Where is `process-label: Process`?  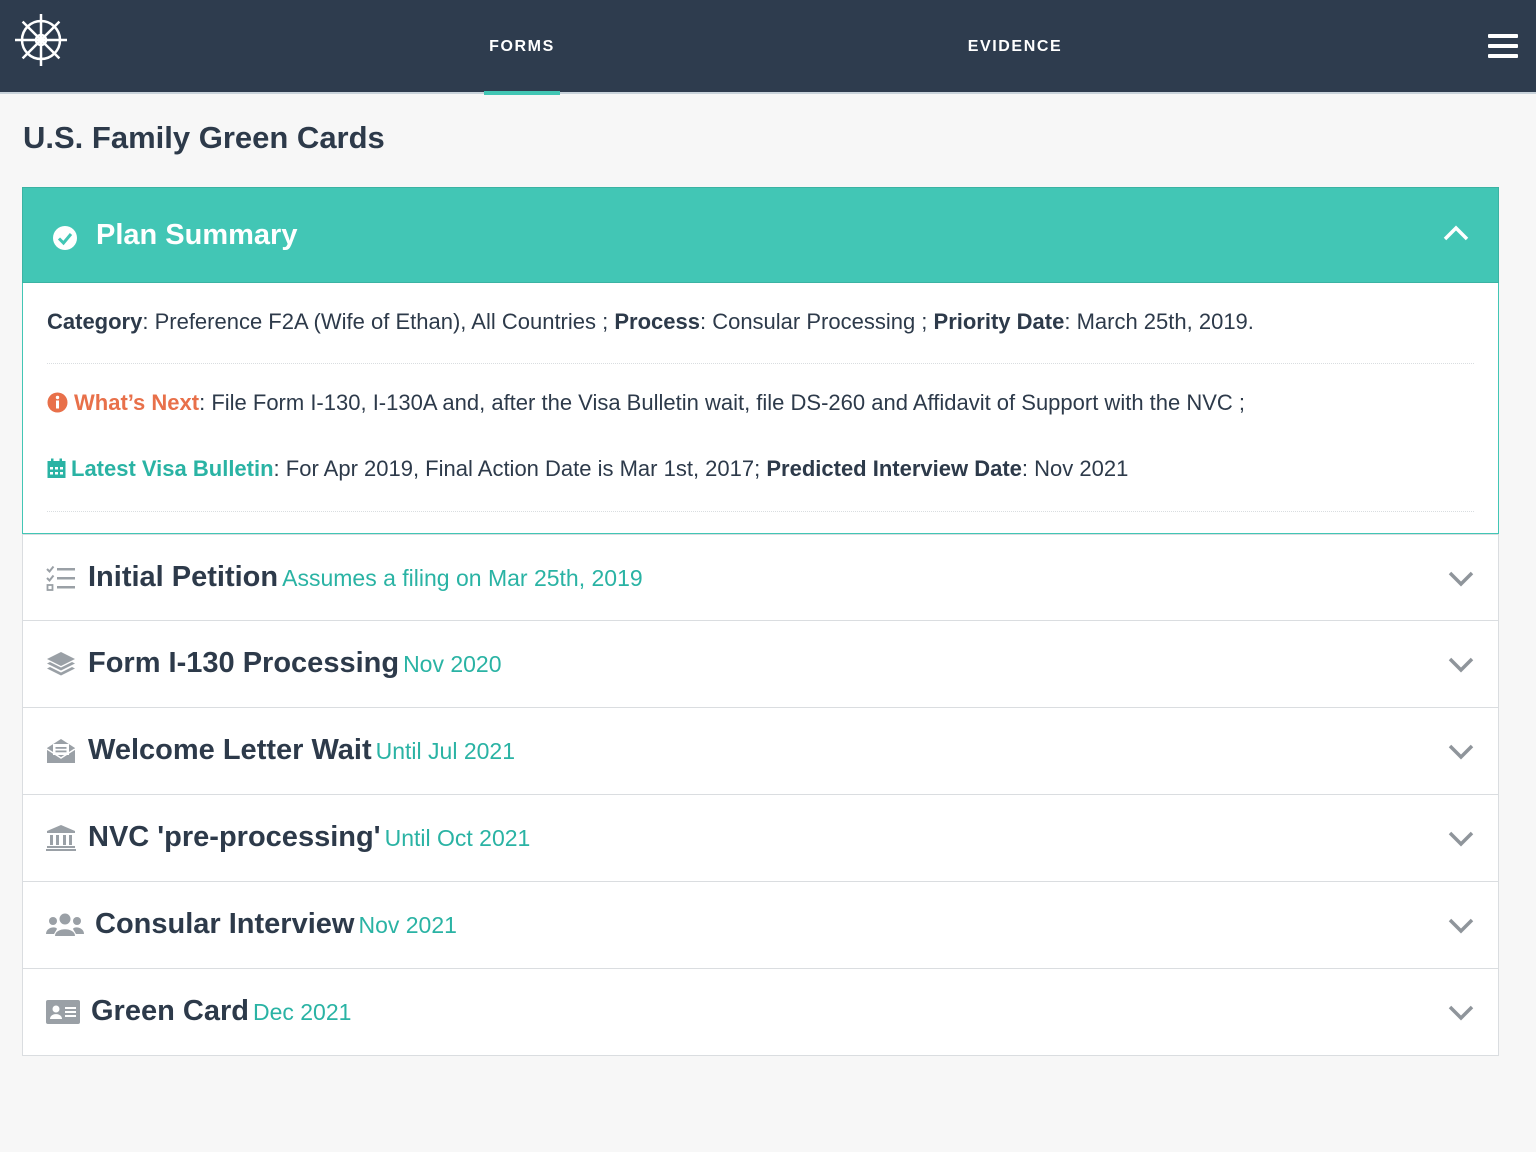
process-label: Process is located at coordinates (657, 321).